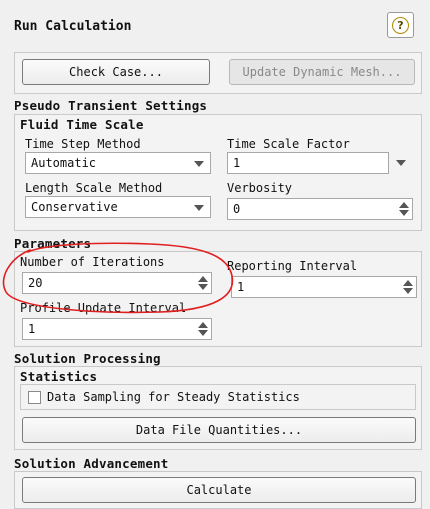 This screenshot has height=509, width=430. I want to click on time-step-method-select: Automatic, so click(118, 163).